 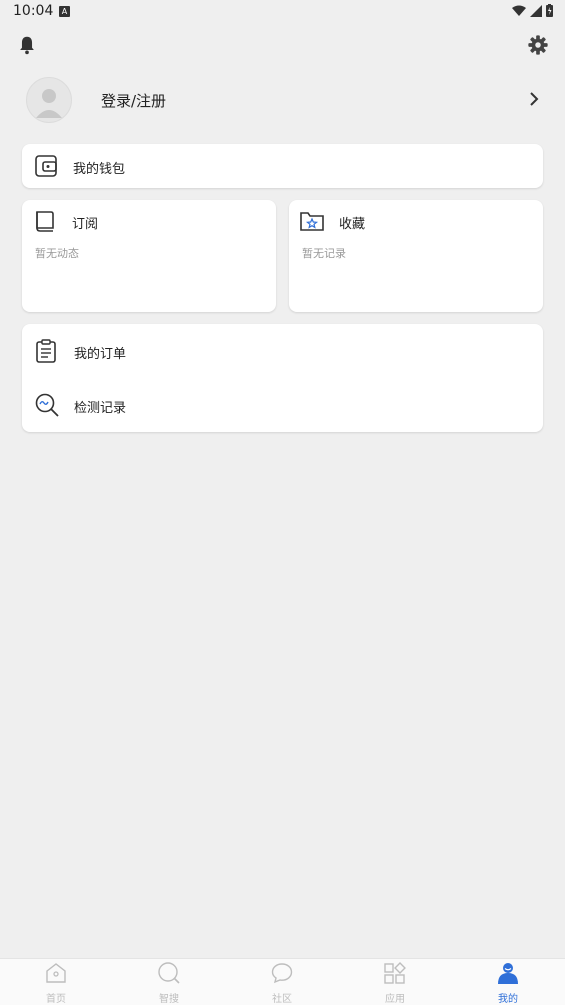 What do you see at coordinates (538, 45) in the screenshot?
I see `settings-gear-icon` at bounding box center [538, 45].